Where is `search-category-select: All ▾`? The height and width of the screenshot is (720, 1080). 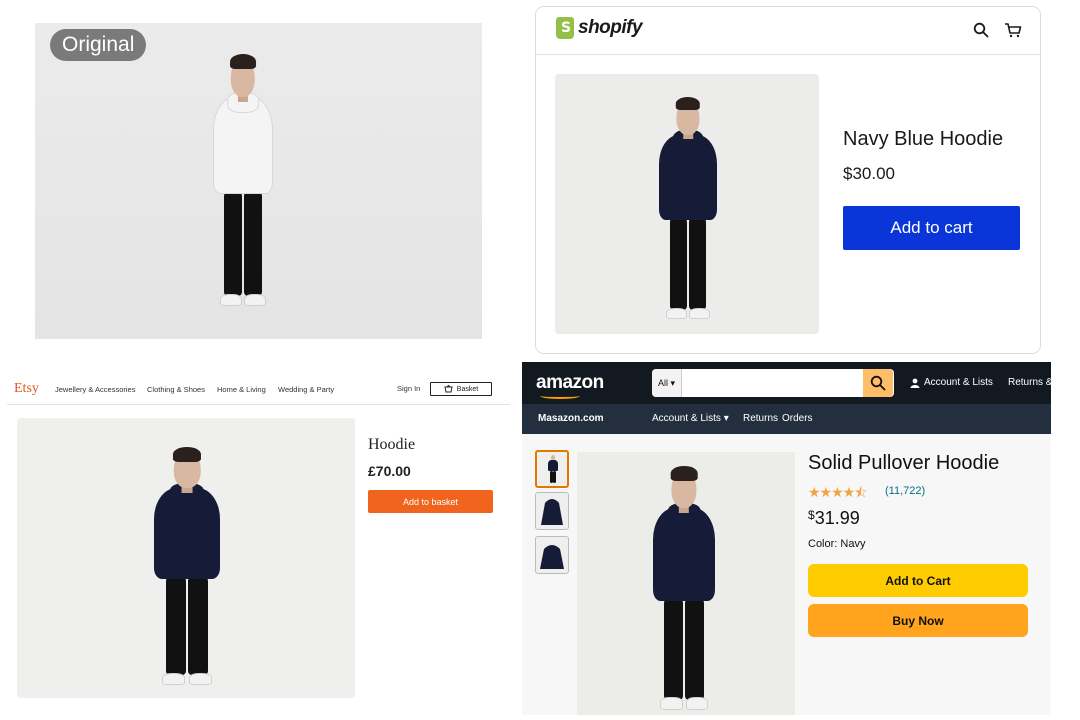
search-category-select: All ▾ is located at coordinates (667, 383).